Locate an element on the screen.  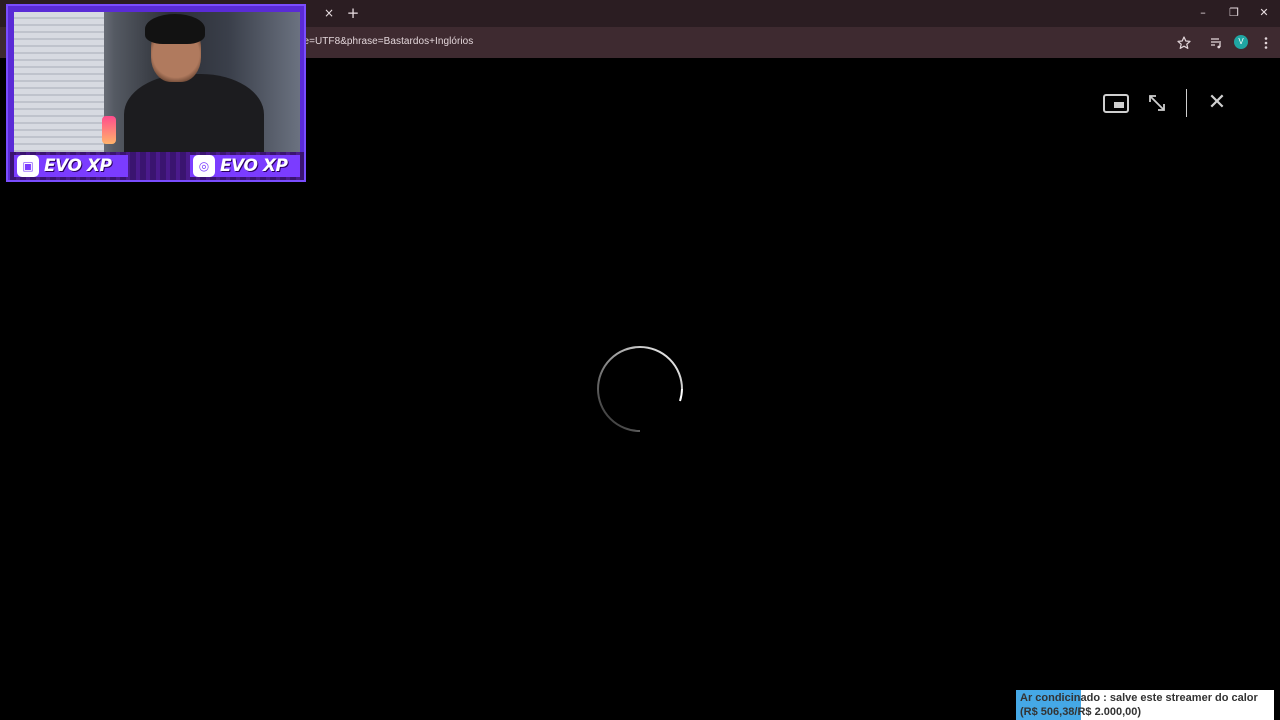
webcam-overlay: ▣ EVO XP ◎ EVO XP is located at coordinates (156, 93).